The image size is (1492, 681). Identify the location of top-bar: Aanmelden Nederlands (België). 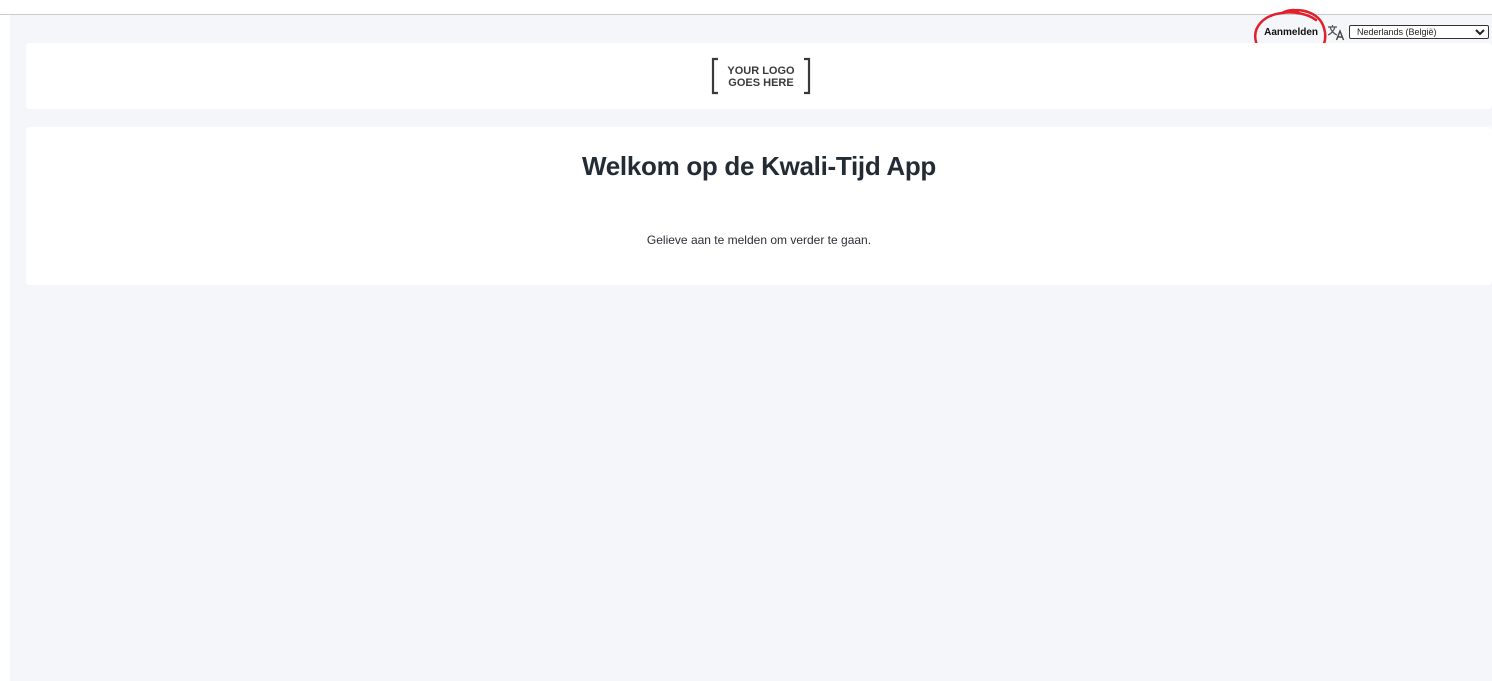
(1378, 32).